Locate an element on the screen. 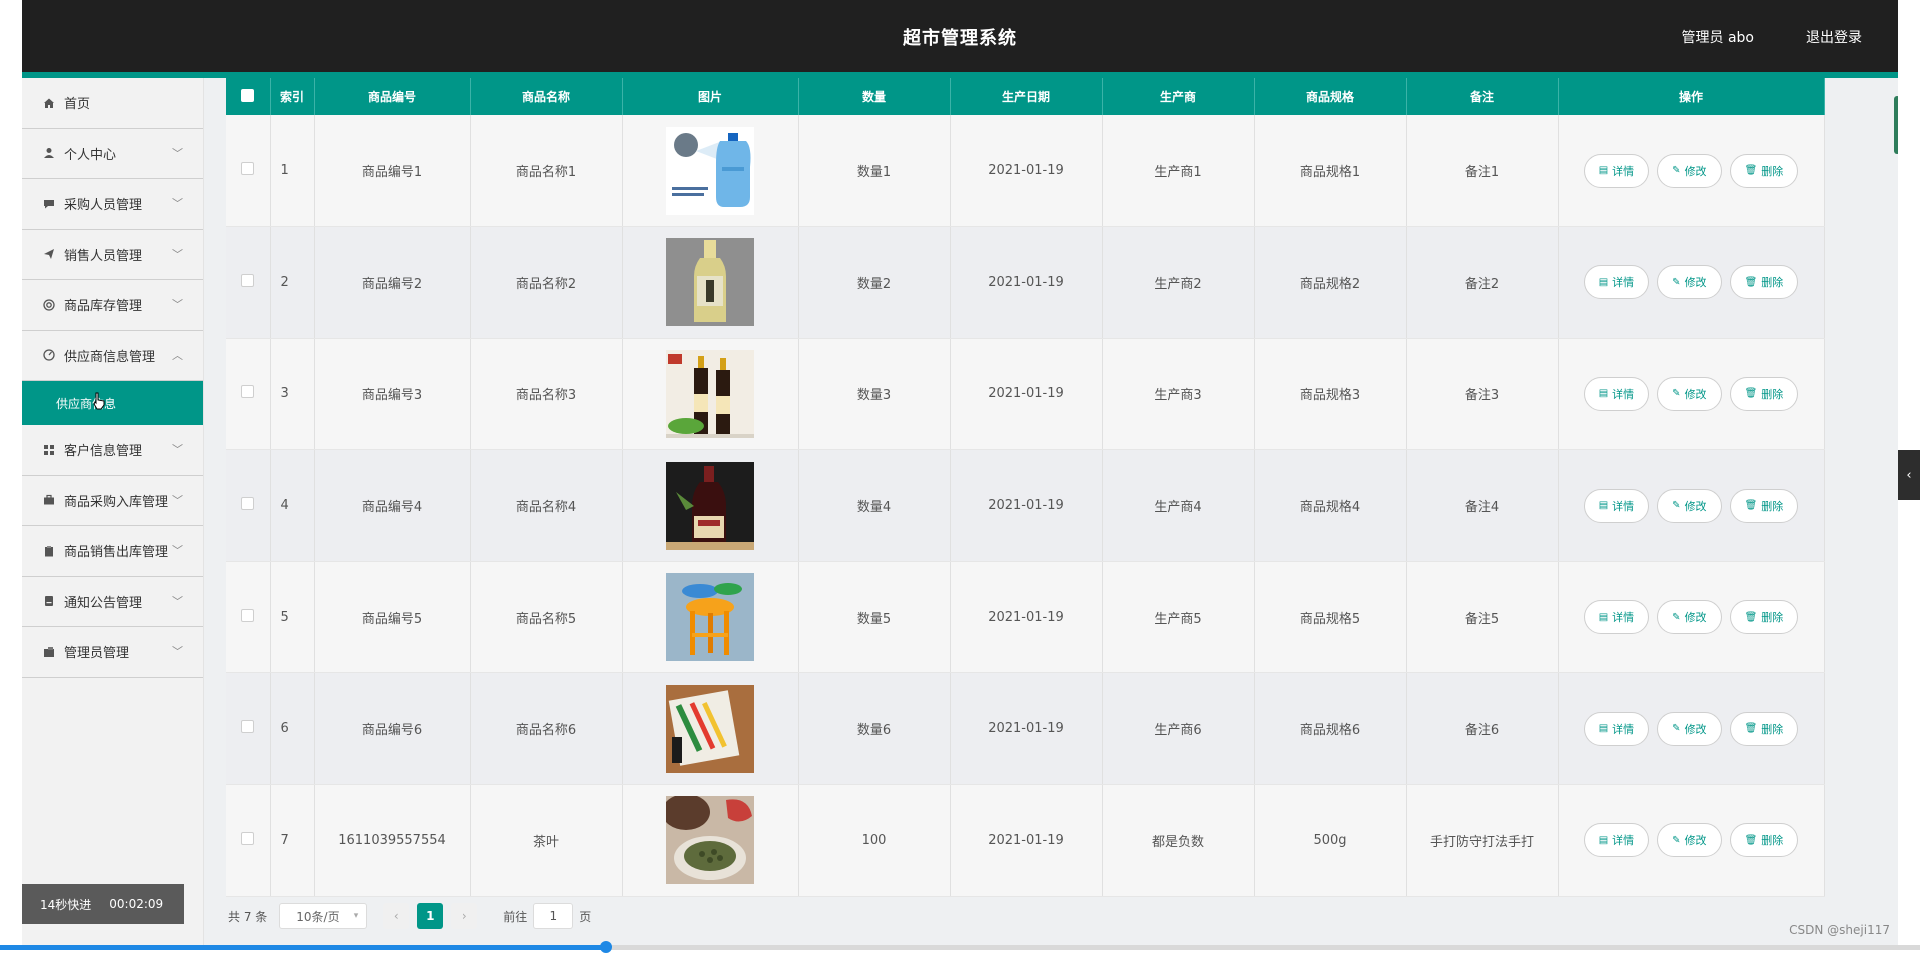  pencil-icon: ✎ is located at coordinates (1676, 282).